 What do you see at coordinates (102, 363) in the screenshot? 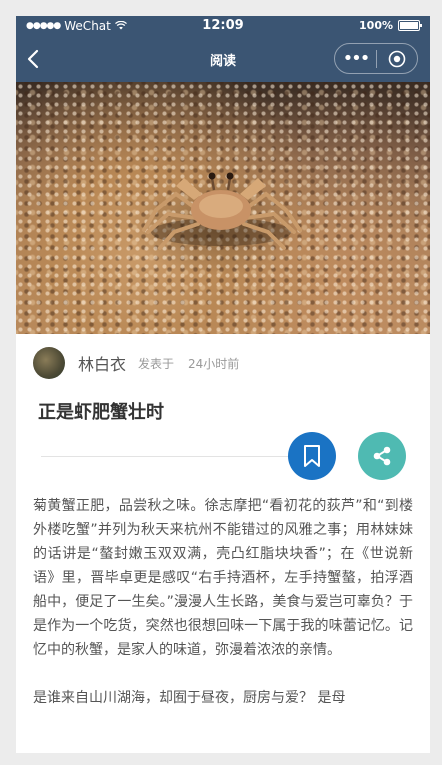
I see `author-name: 林白衣` at bounding box center [102, 363].